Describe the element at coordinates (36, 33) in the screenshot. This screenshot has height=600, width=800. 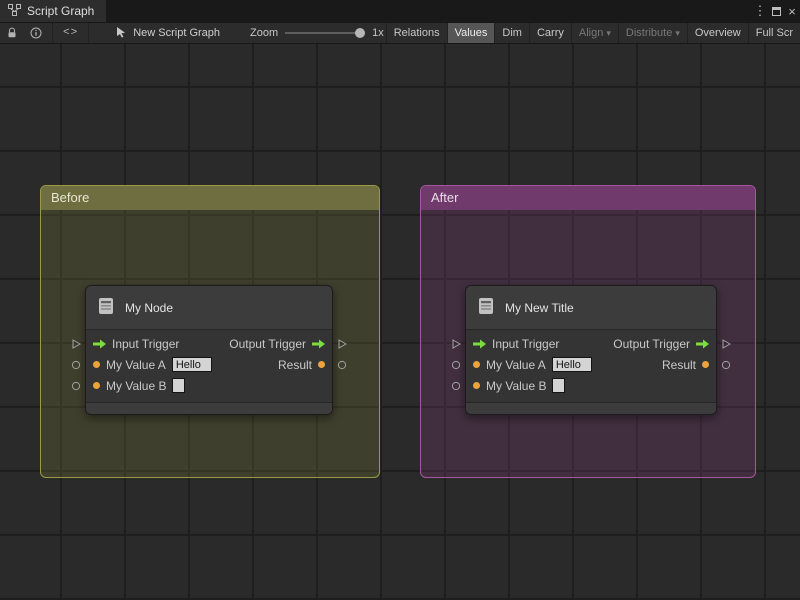
I see `info-icon` at that location.